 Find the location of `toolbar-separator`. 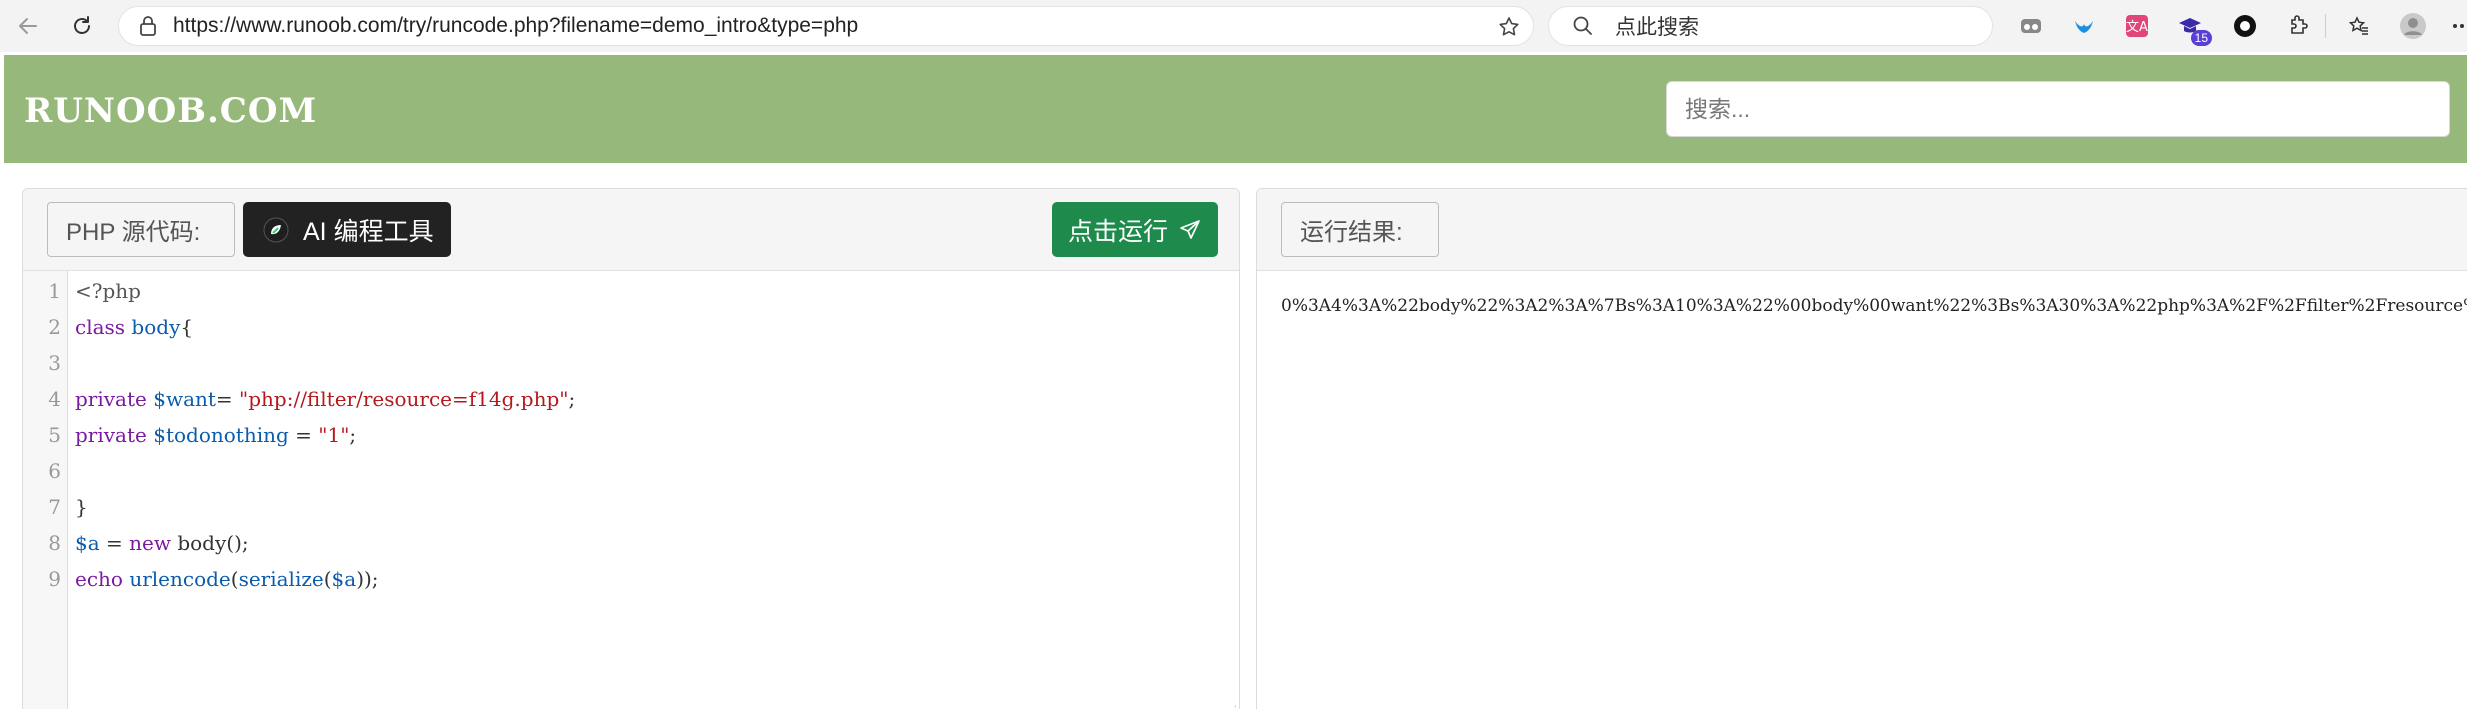

toolbar-separator is located at coordinates (2325, 26).